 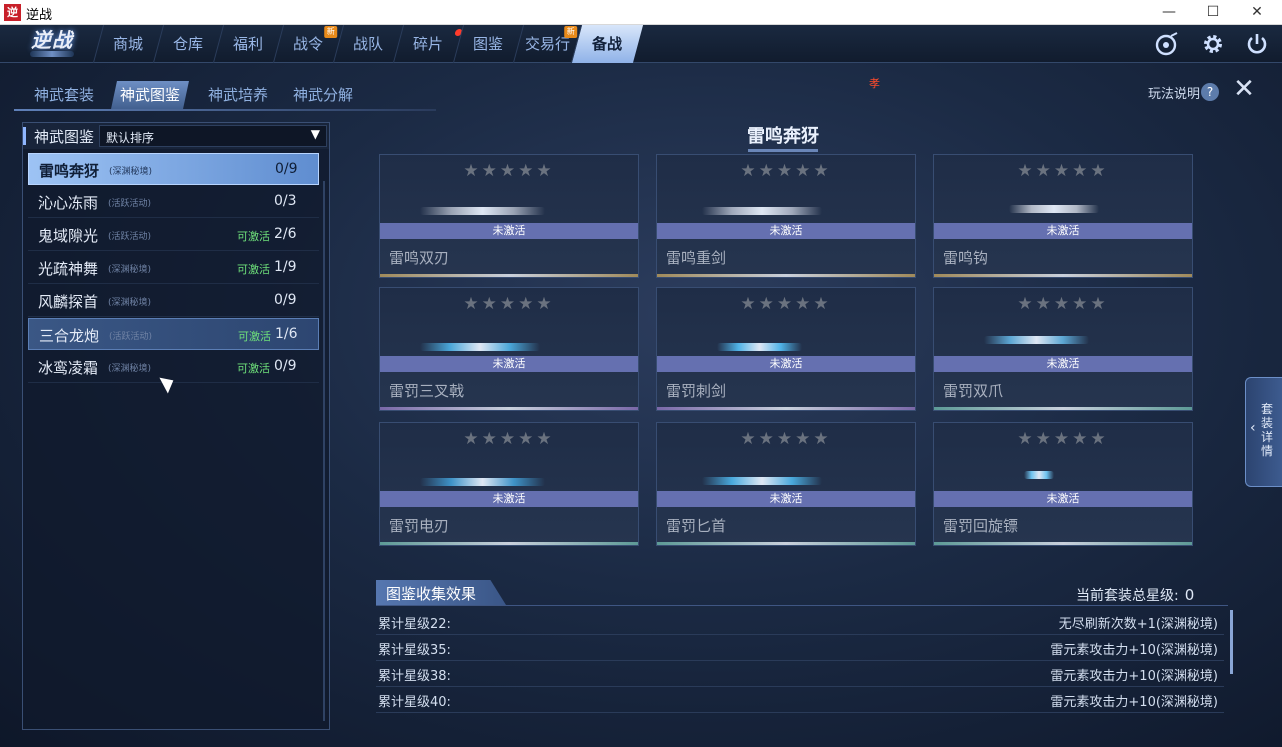 What do you see at coordinates (225, 110) in the screenshot?
I see `tab-underline` at bounding box center [225, 110].